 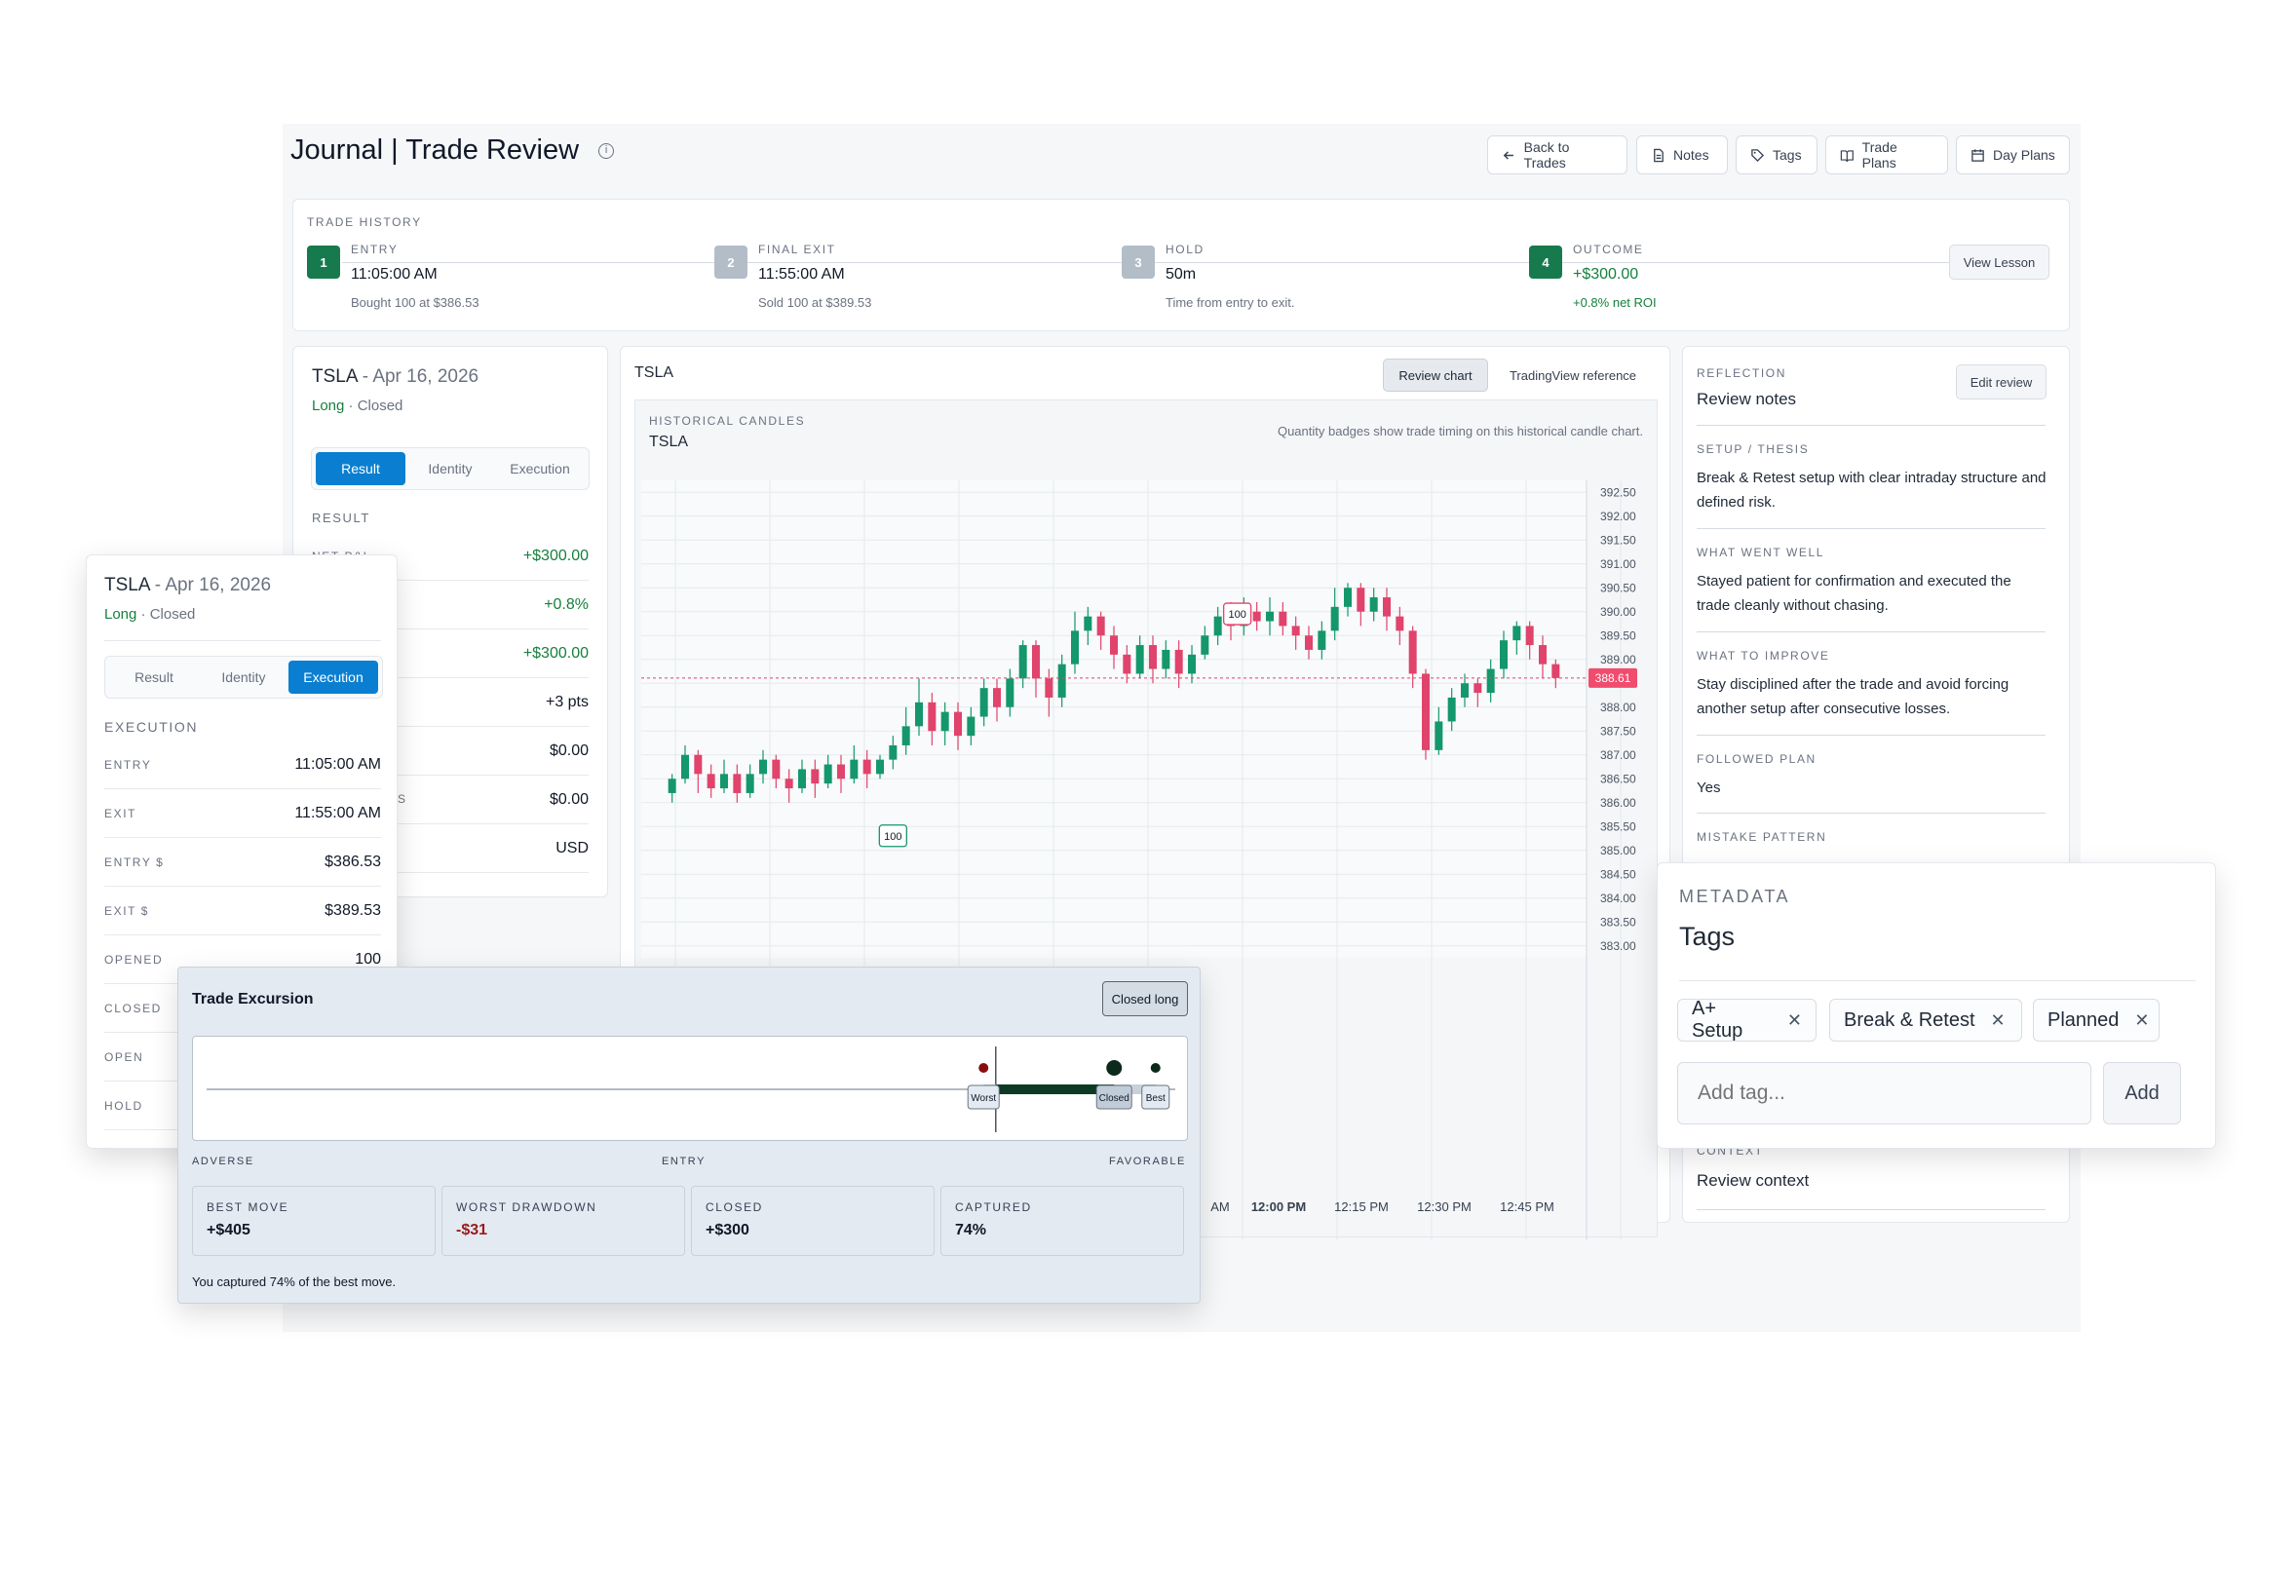 What do you see at coordinates (1884, 1093) in the screenshot?
I see `add-tag-input` at bounding box center [1884, 1093].